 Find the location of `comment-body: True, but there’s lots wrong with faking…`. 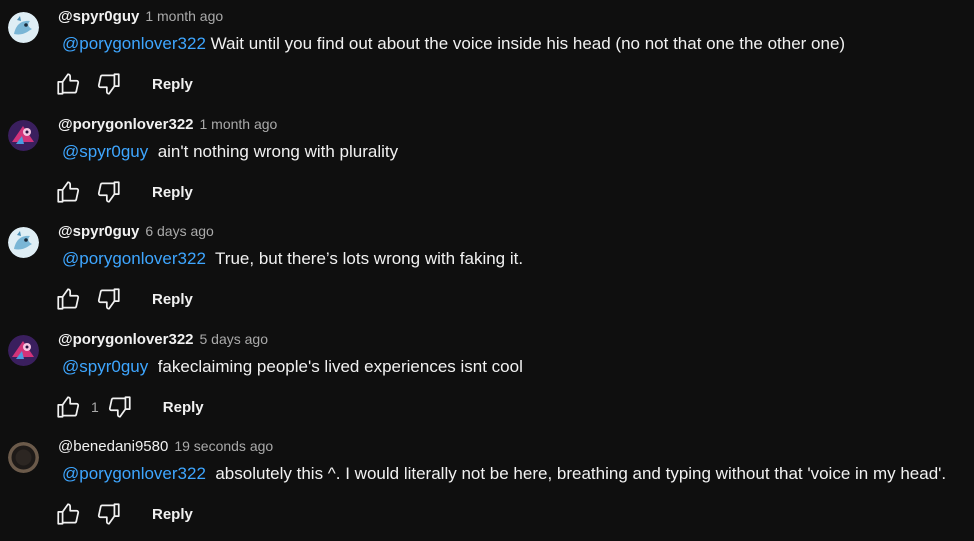

comment-body: True, but there’s lots wrong with faking… is located at coordinates (364, 258).